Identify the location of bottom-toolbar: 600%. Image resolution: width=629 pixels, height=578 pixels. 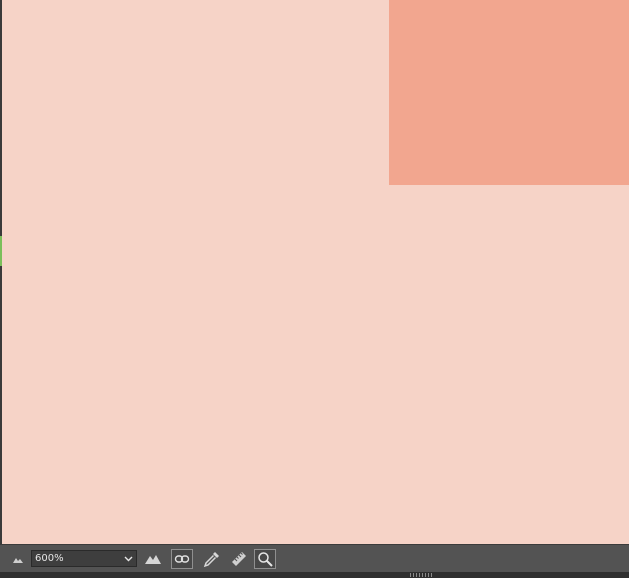
(314, 558).